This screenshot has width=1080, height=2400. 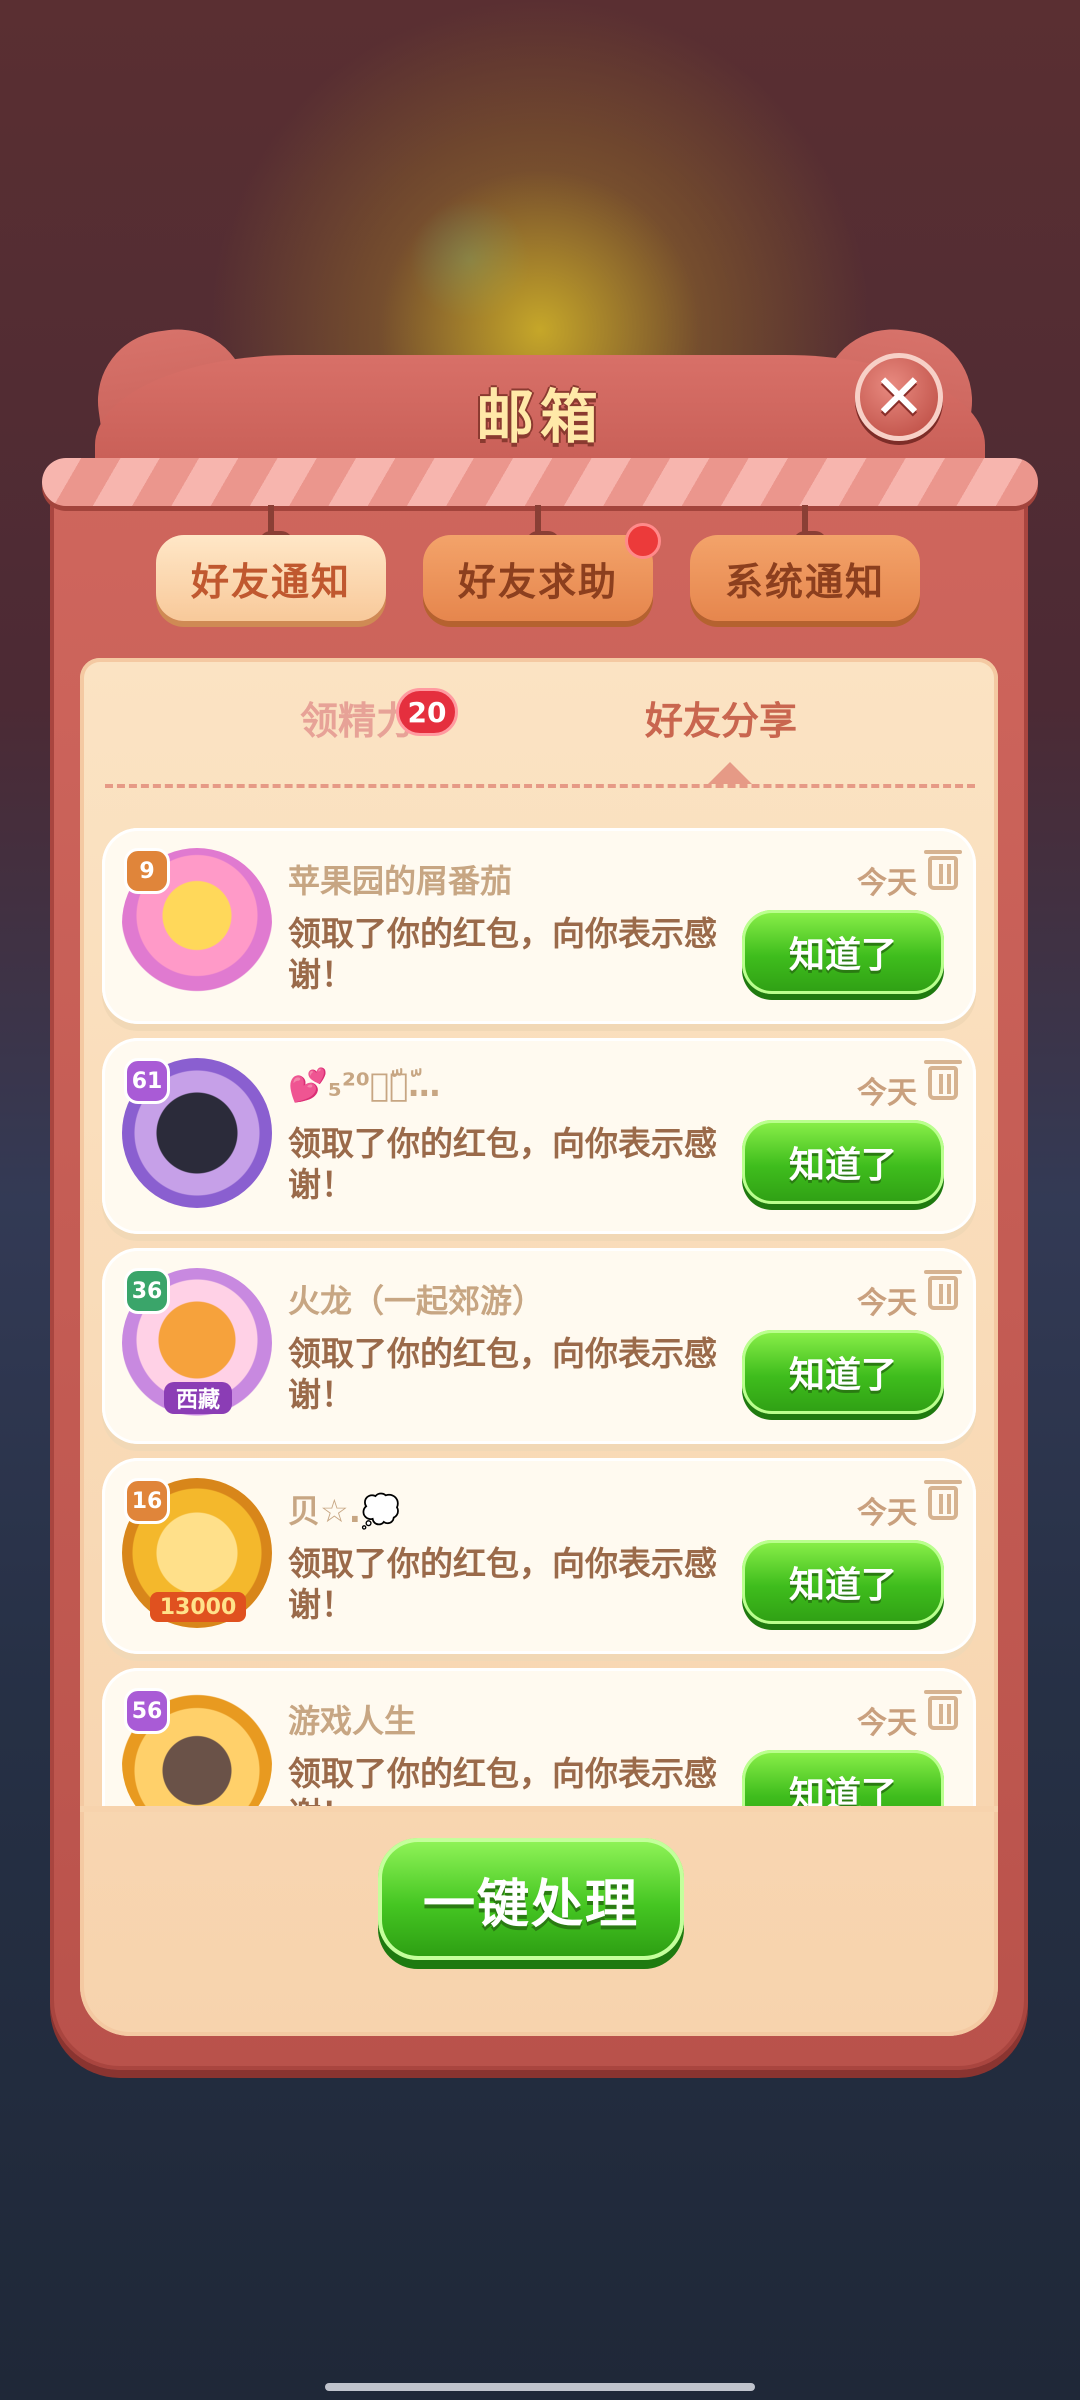 I want to click on tab-friend-help: 好友求助, so click(x=542, y=572).